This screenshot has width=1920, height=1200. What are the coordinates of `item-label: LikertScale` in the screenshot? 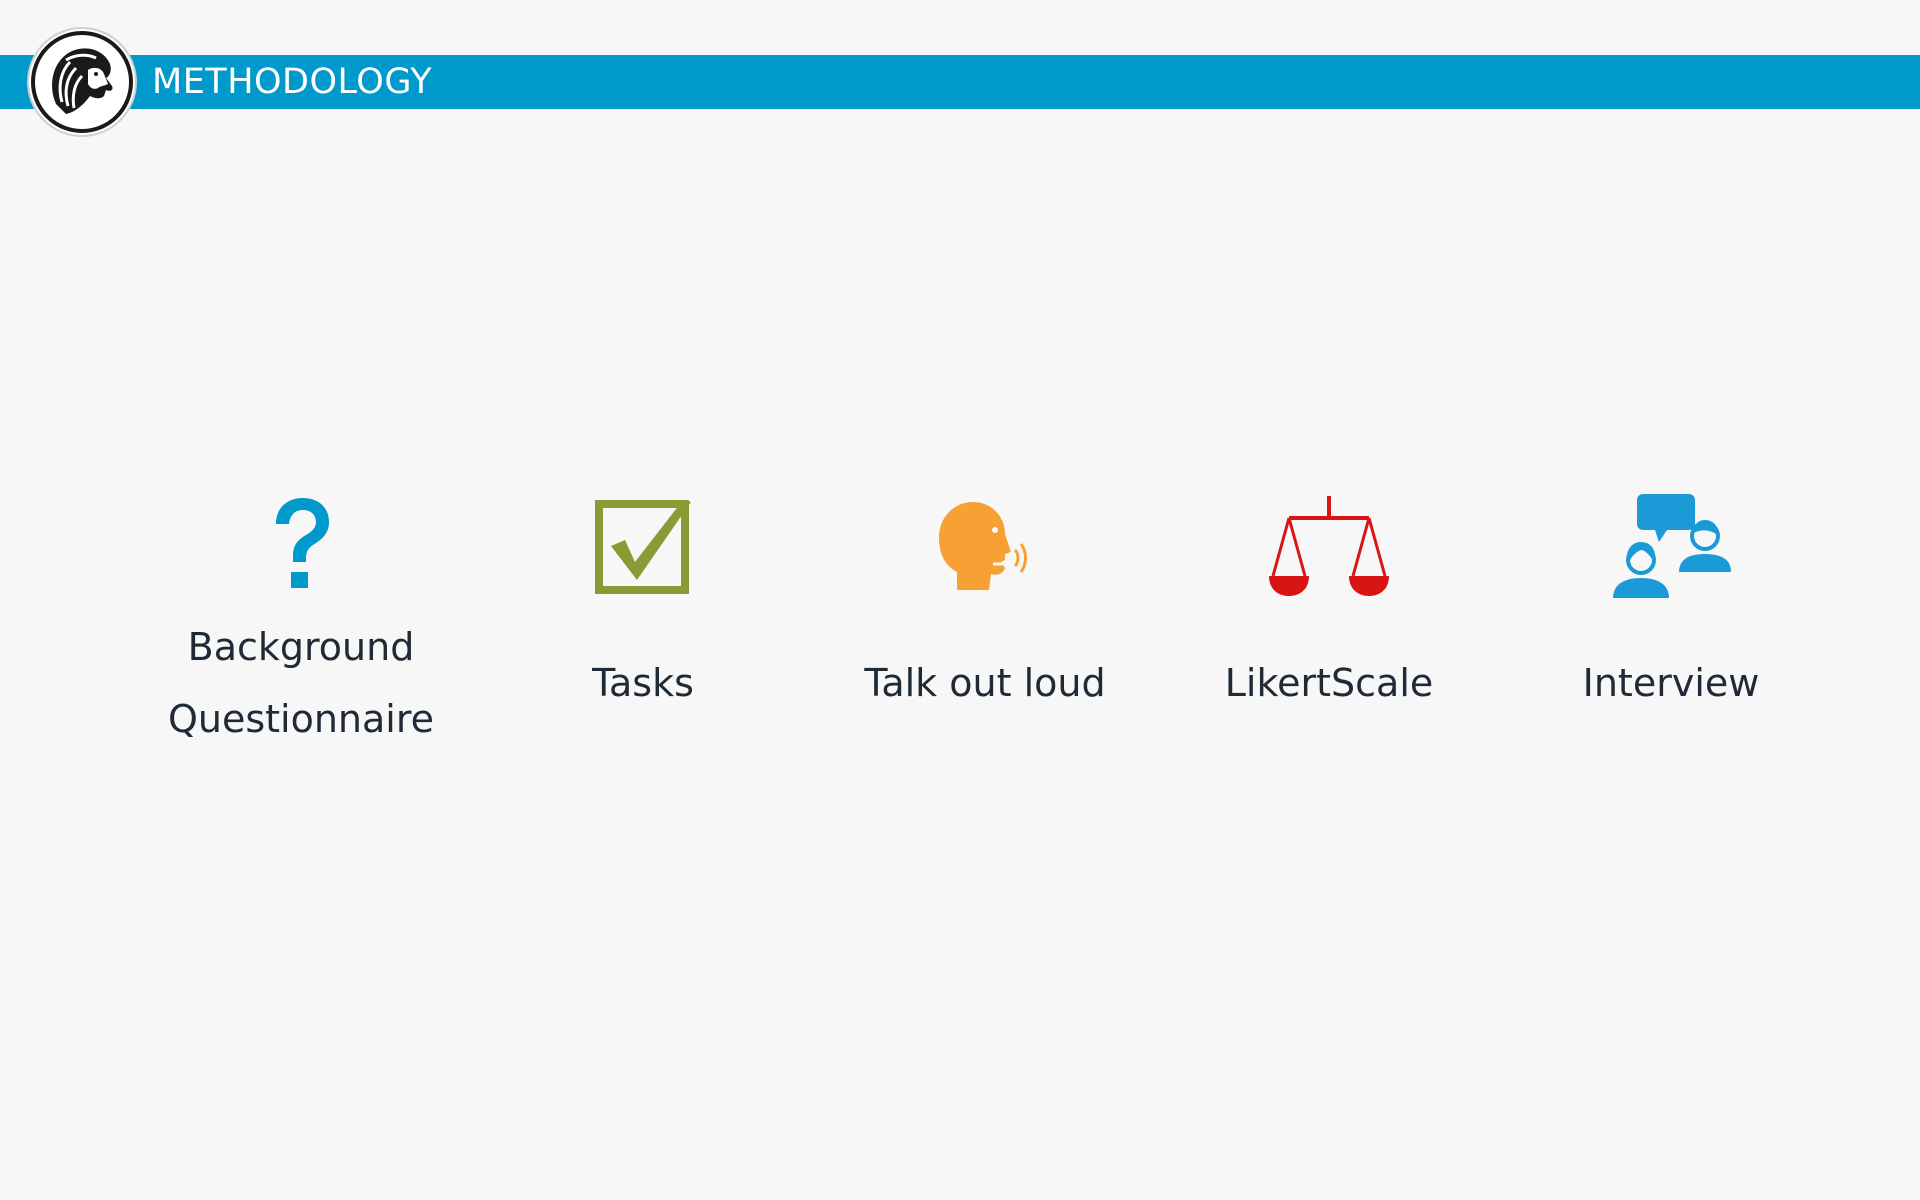 It's located at (1329, 682).